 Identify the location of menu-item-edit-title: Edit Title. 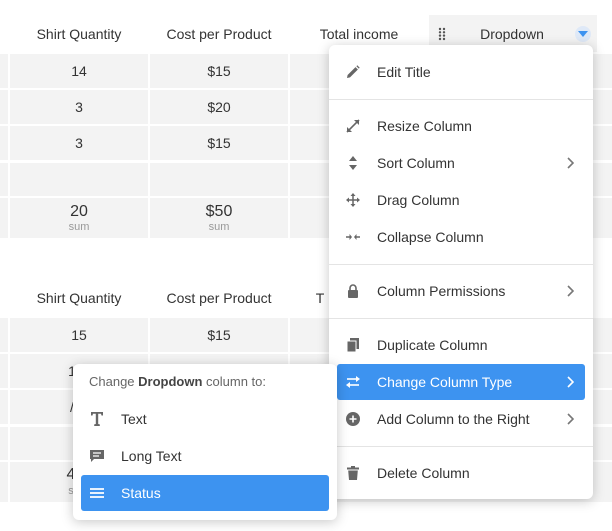
(461, 72).